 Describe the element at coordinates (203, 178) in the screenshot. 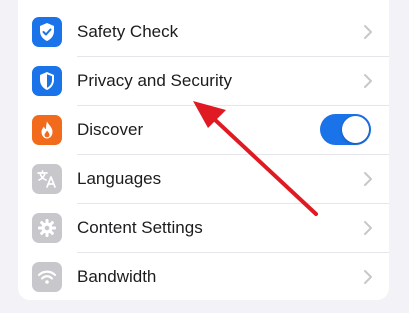

I see `settings-row-languages: Languages` at that location.